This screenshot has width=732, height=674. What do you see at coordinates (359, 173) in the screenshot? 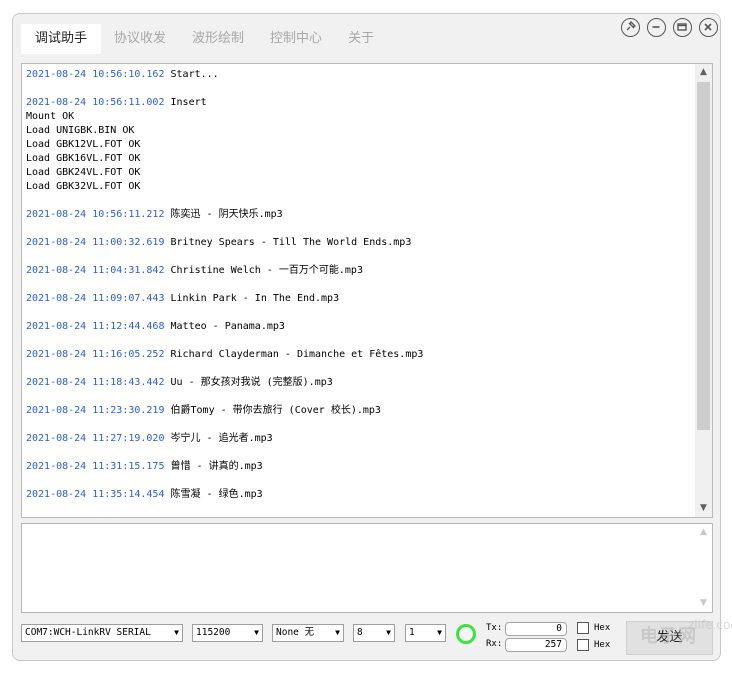
I see `log-line: Load GBK24VL.FOT OK` at bounding box center [359, 173].